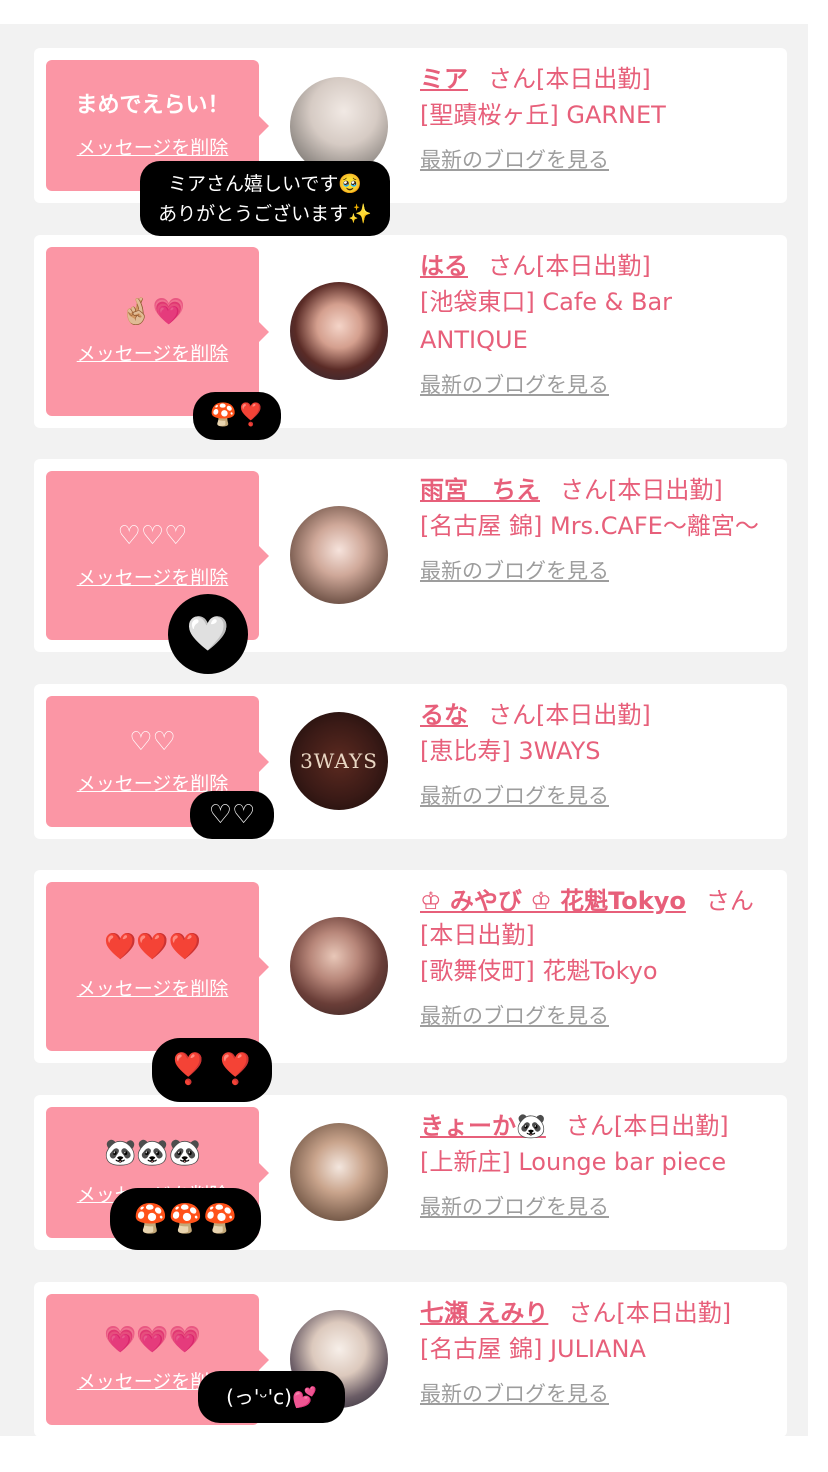 This screenshot has width=828, height=1472. What do you see at coordinates (212, 1070) in the screenshot?
I see `reply-badge: ❣️ ❣️` at bounding box center [212, 1070].